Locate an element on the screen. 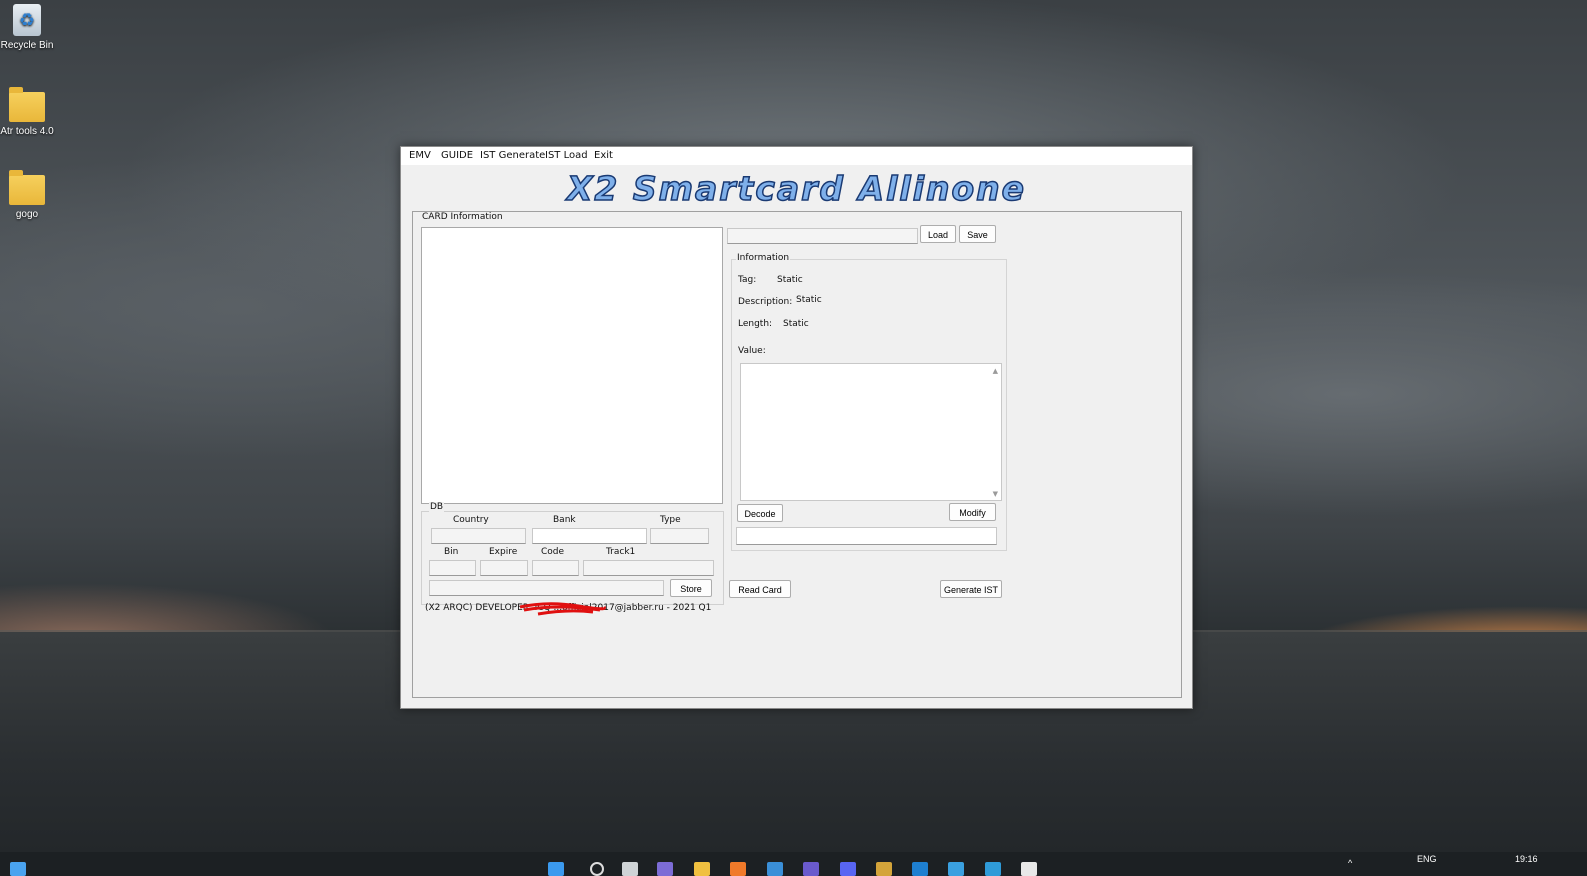  description-value: Static is located at coordinates (809, 300).